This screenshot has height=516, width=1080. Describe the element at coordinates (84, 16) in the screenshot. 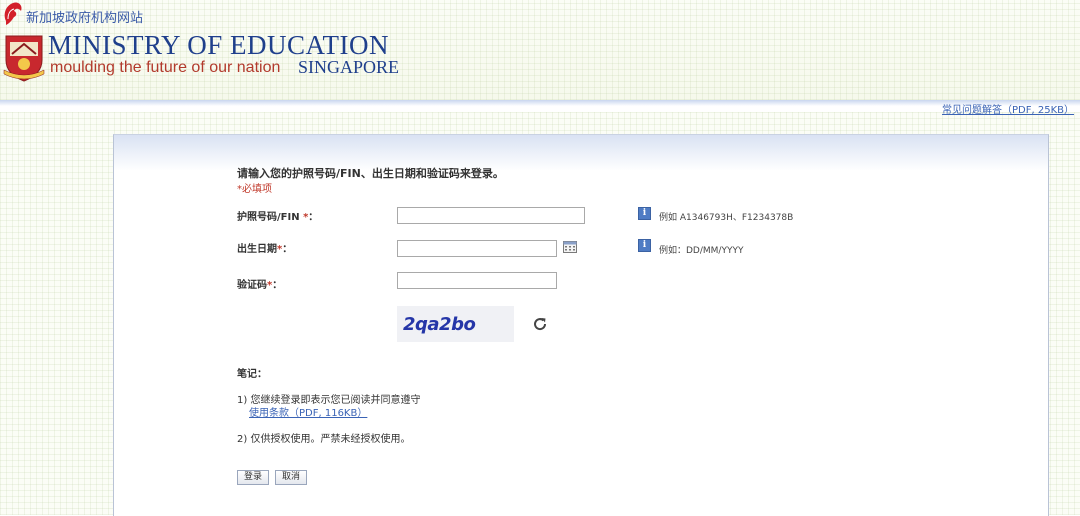

I see `gov-agency-link: 新加坡政府机构网站` at that location.